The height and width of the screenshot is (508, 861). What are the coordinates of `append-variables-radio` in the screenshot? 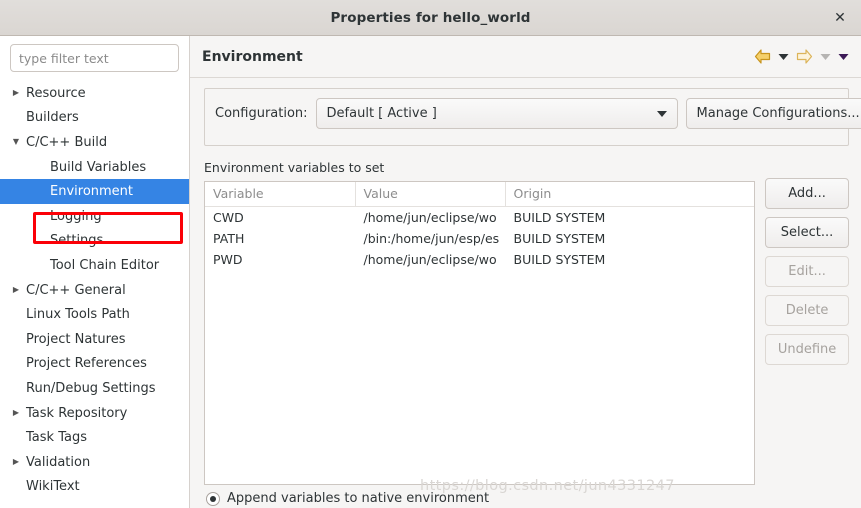 It's located at (213, 498).